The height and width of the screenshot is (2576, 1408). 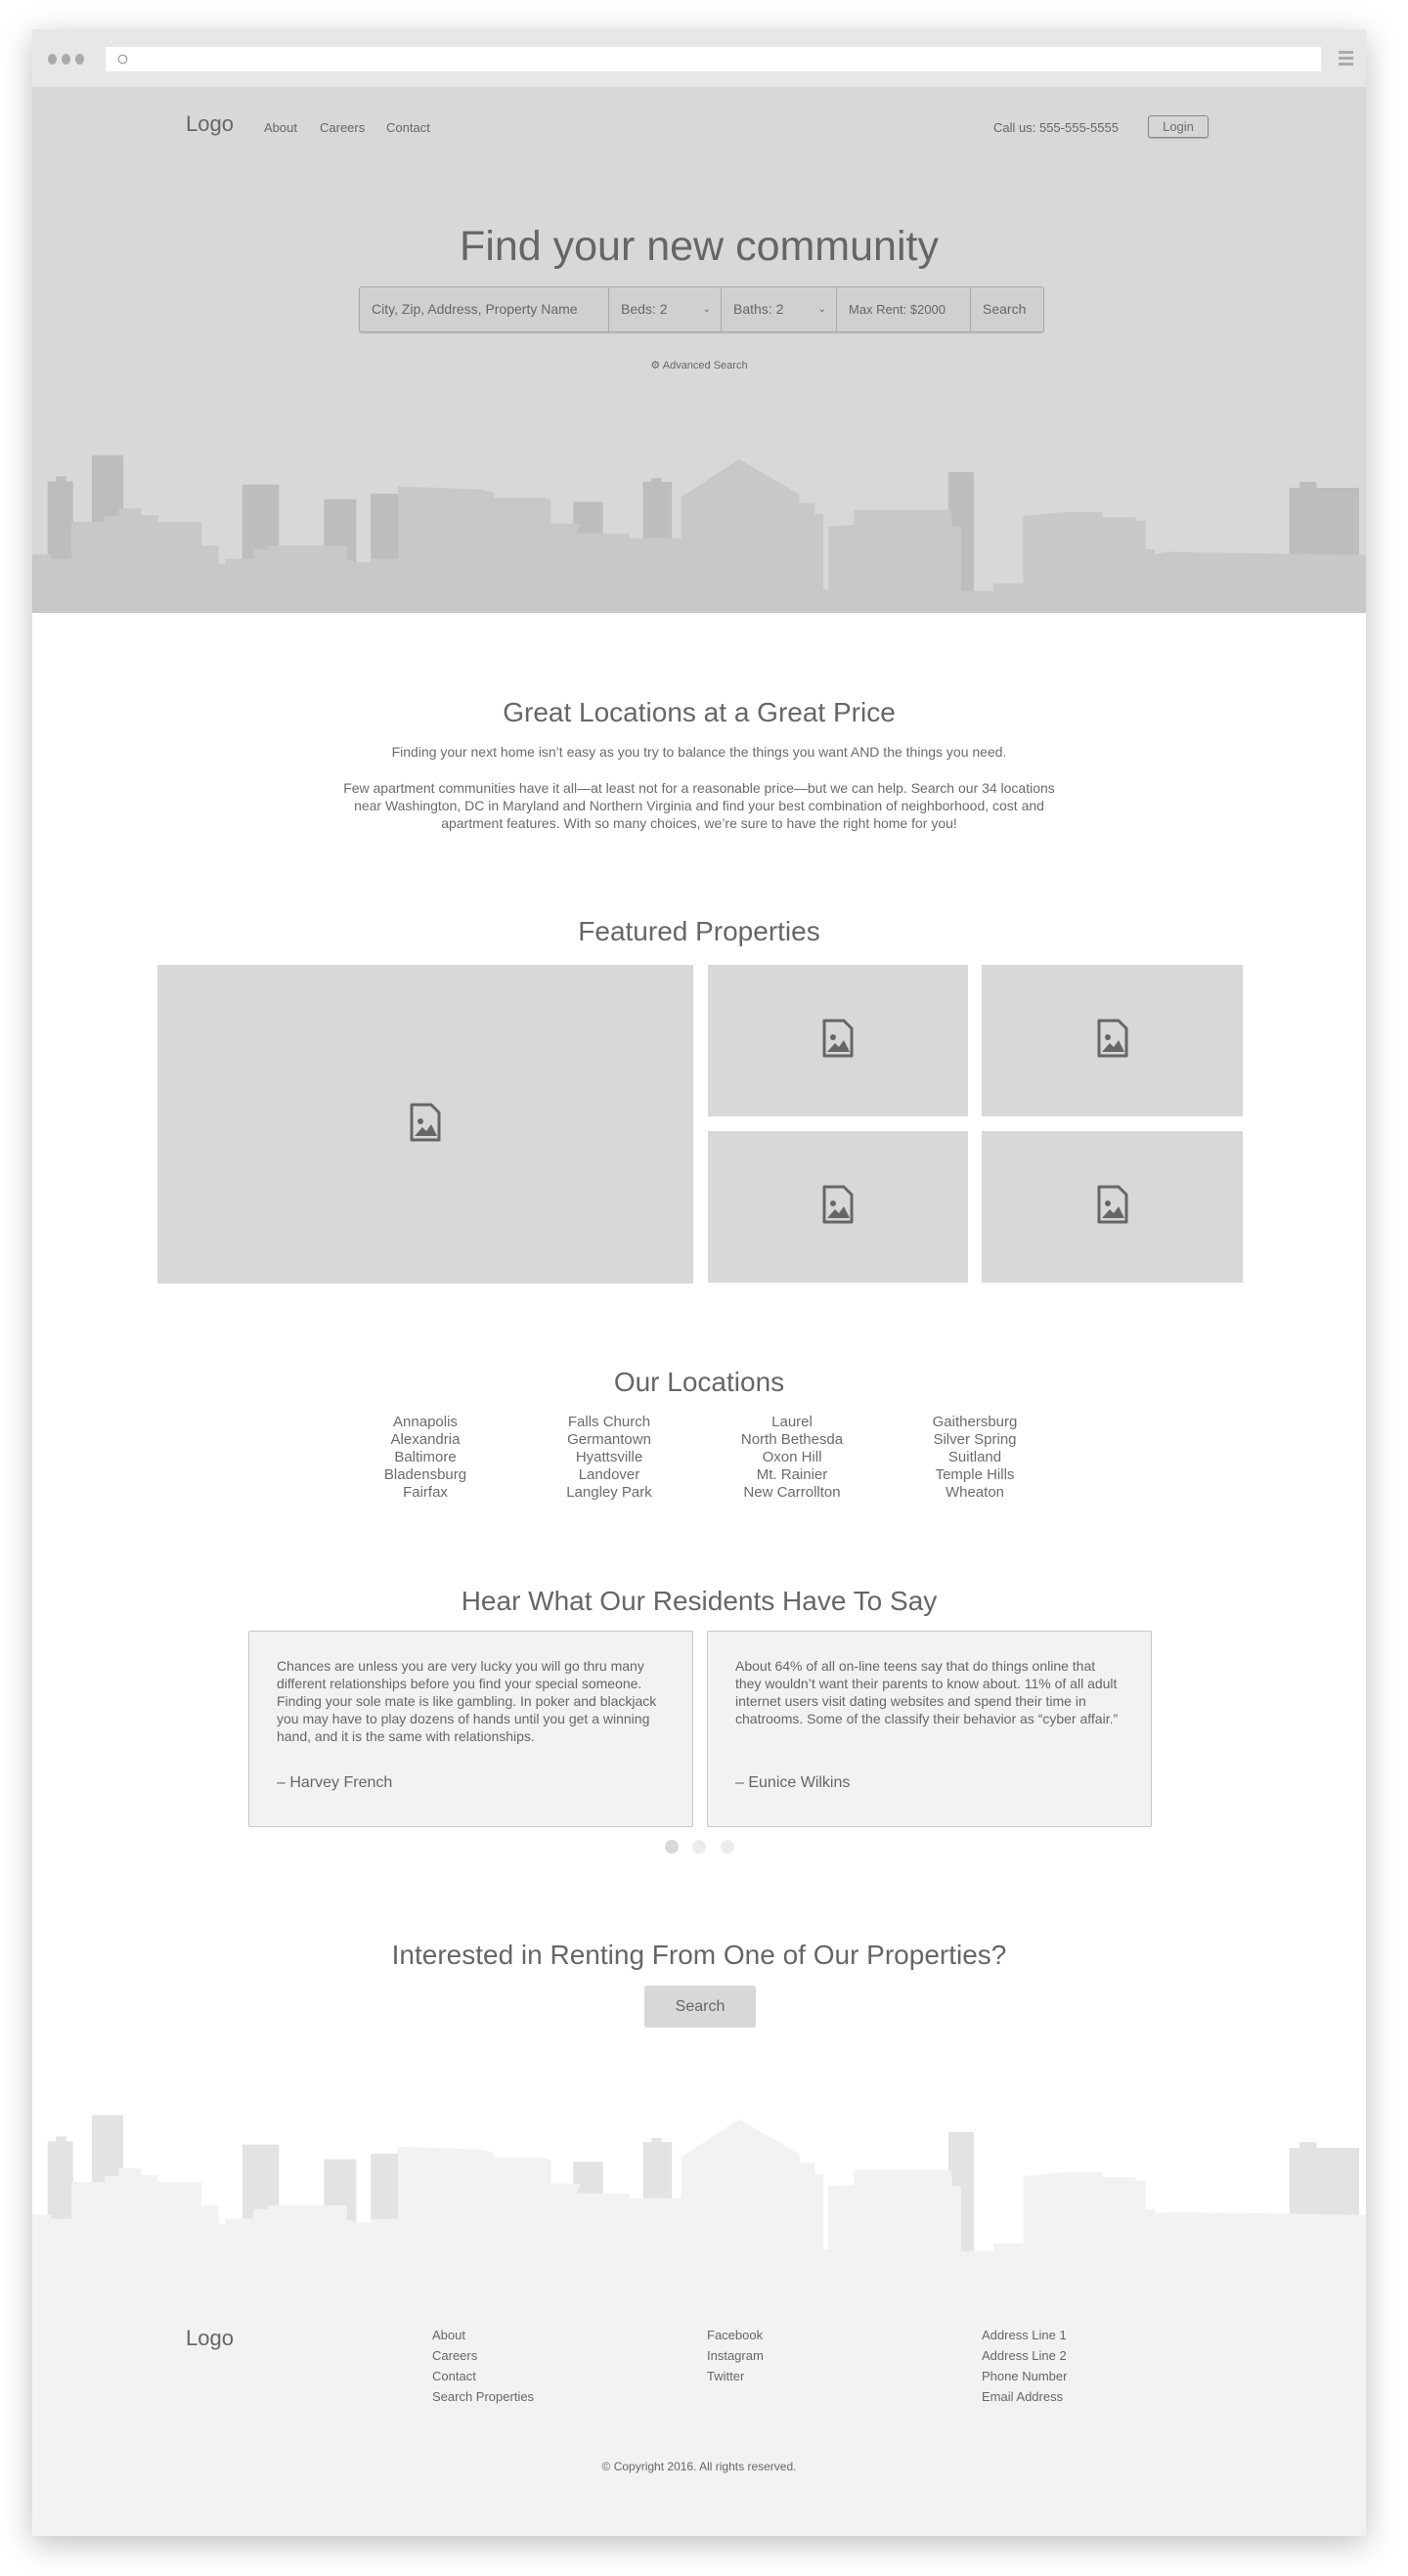 I want to click on footer-link: Facebook, so click(x=735, y=2335).